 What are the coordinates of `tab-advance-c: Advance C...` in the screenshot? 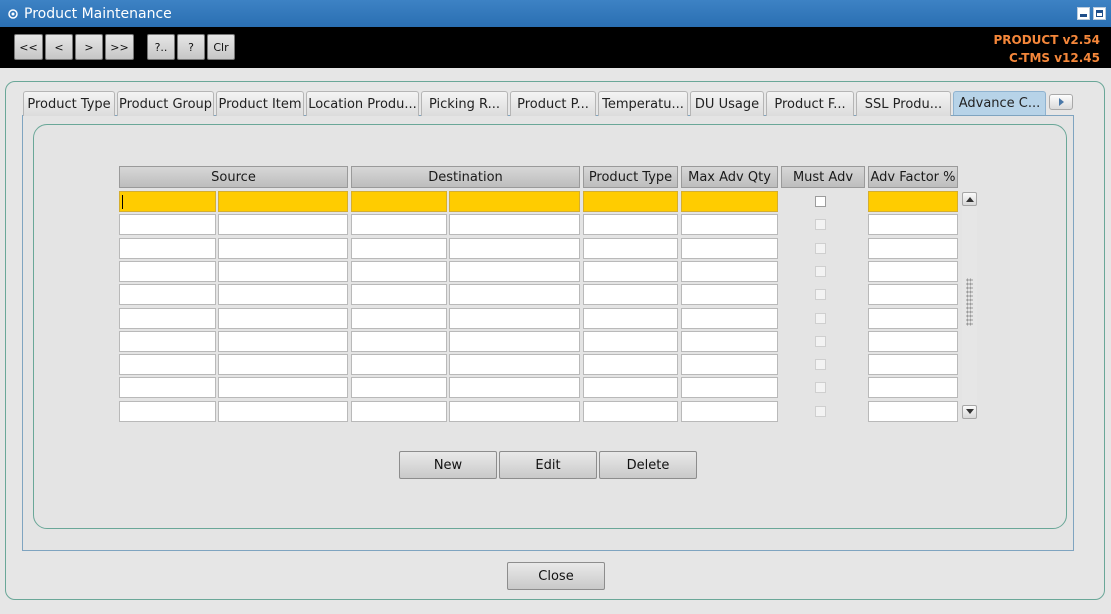 It's located at (999, 103).